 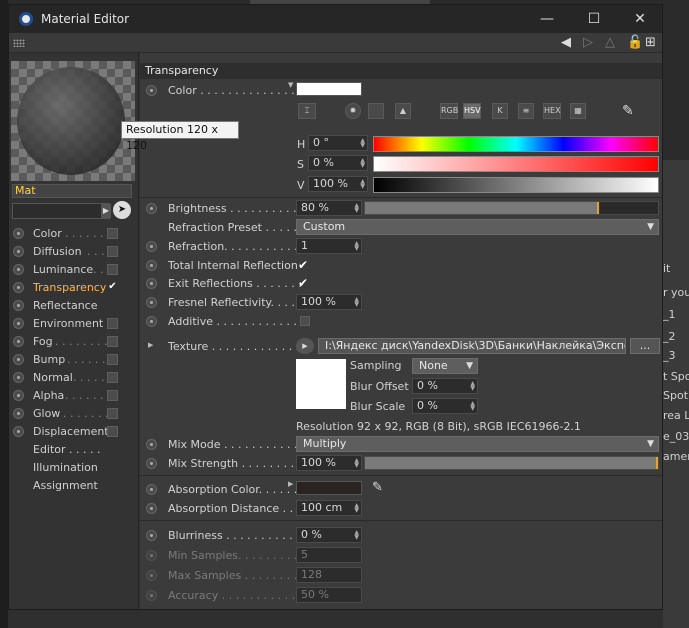 I want to click on forward-arrow-icon: ▷, so click(x=588, y=43).